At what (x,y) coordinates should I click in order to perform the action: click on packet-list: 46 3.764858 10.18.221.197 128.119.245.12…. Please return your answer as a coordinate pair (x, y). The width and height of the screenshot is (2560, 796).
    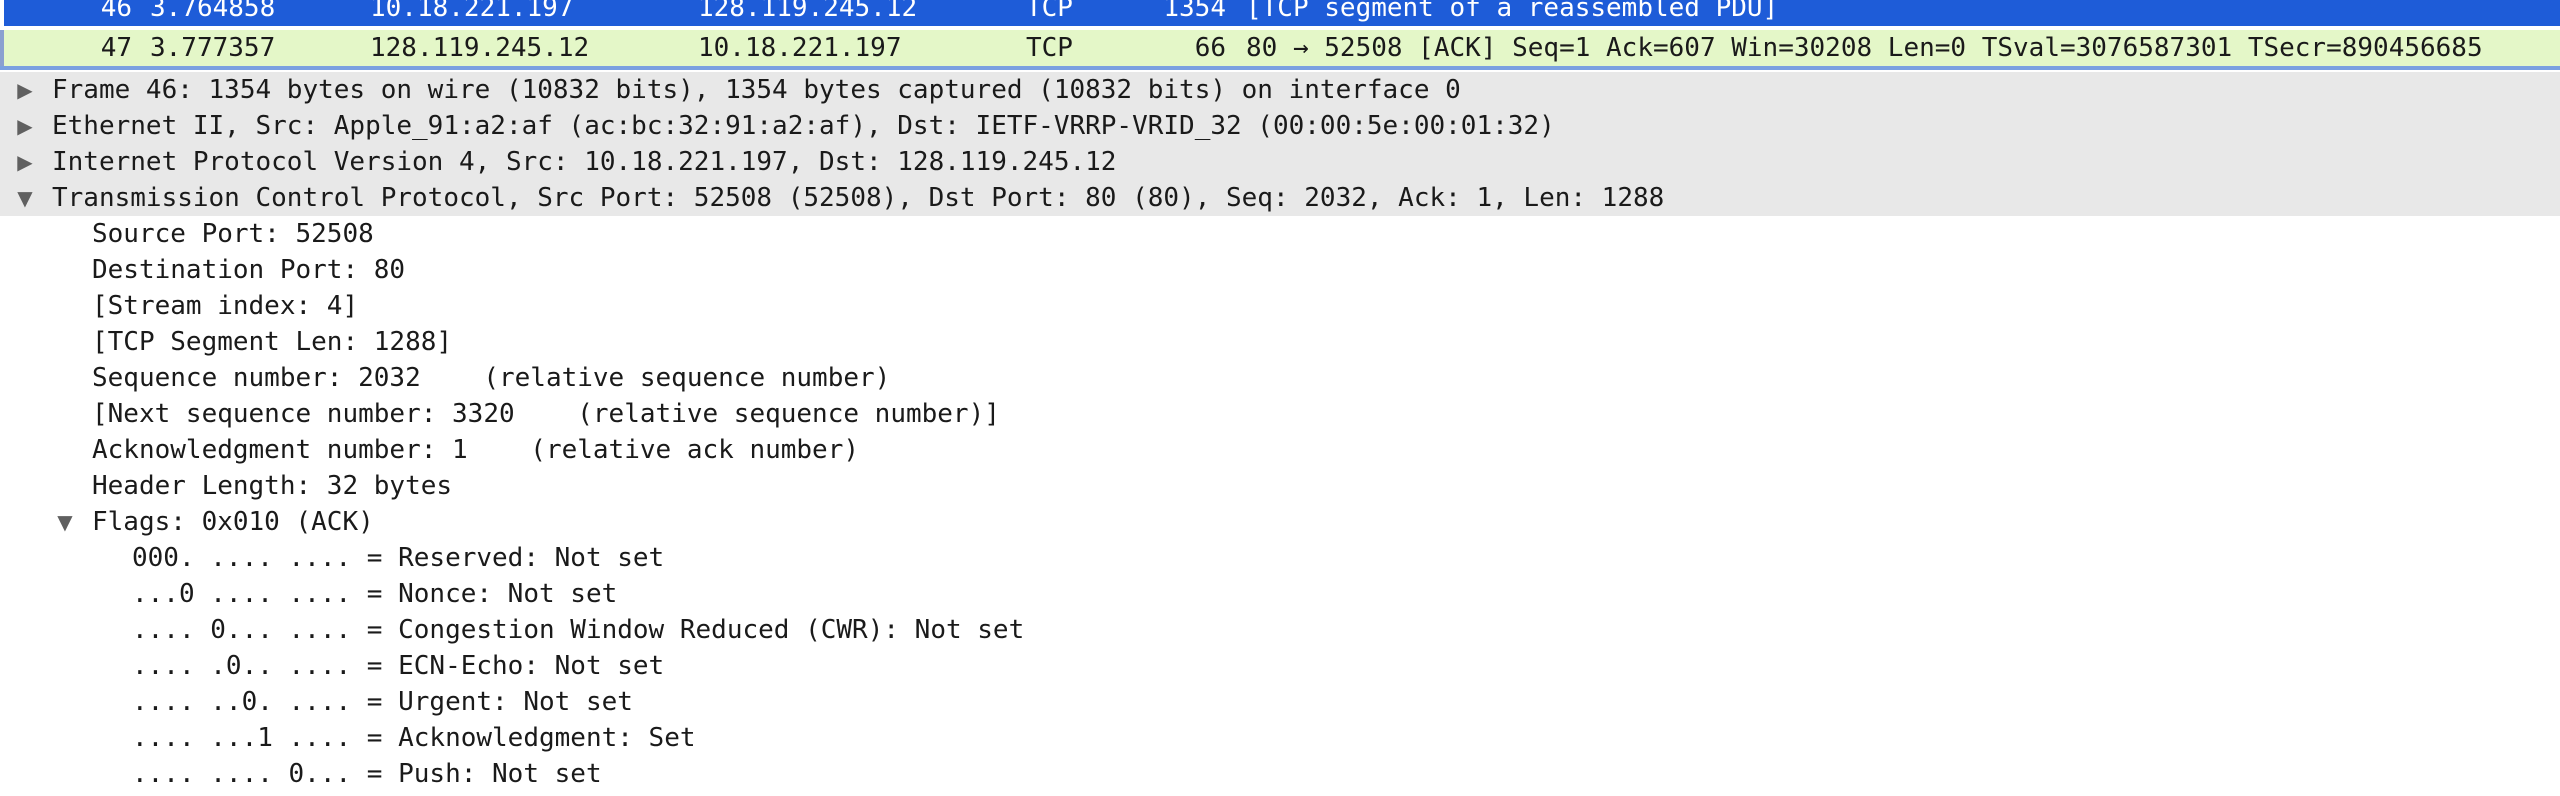
    Looking at the image, I should click on (1280, 36).